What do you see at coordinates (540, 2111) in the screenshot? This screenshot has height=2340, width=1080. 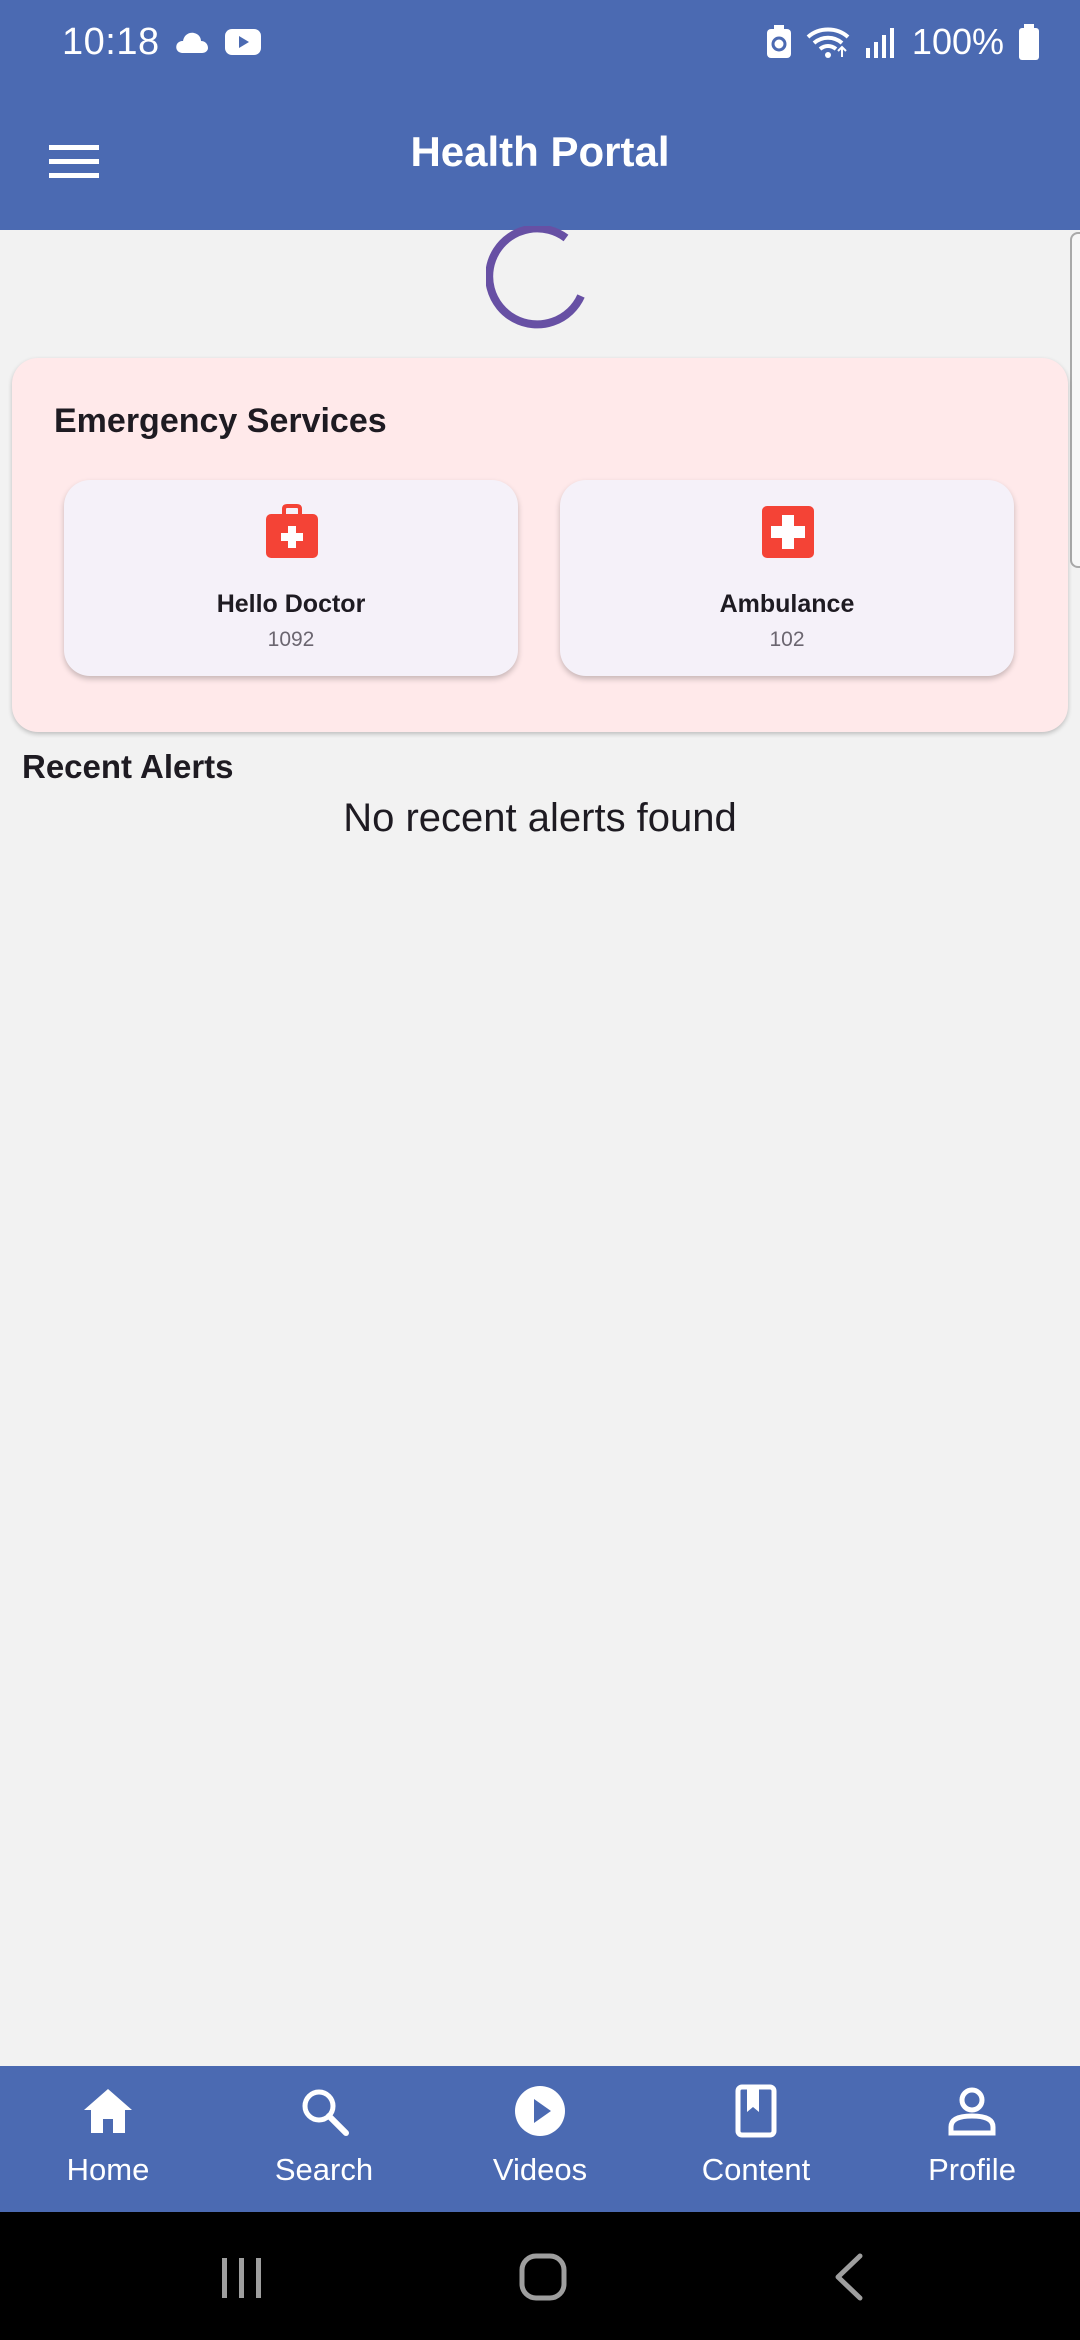 I see `play-circle-icon` at bounding box center [540, 2111].